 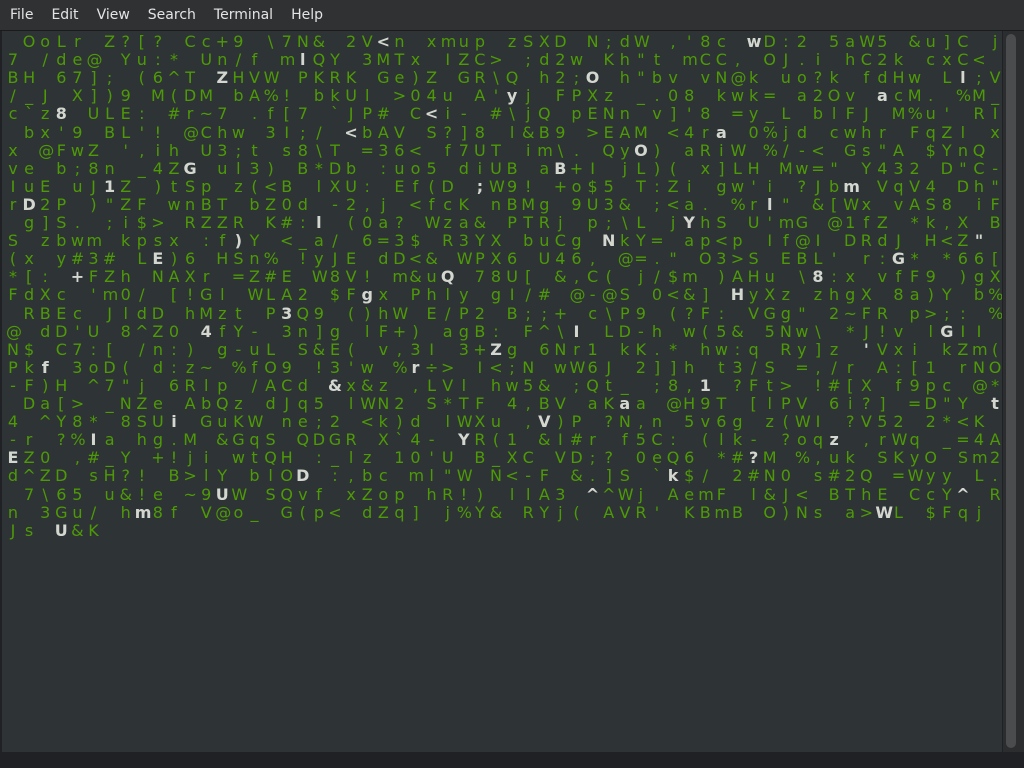 What do you see at coordinates (286, 41) in the screenshot?
I see `rain-char: 7` at bounding box center [286, 41].